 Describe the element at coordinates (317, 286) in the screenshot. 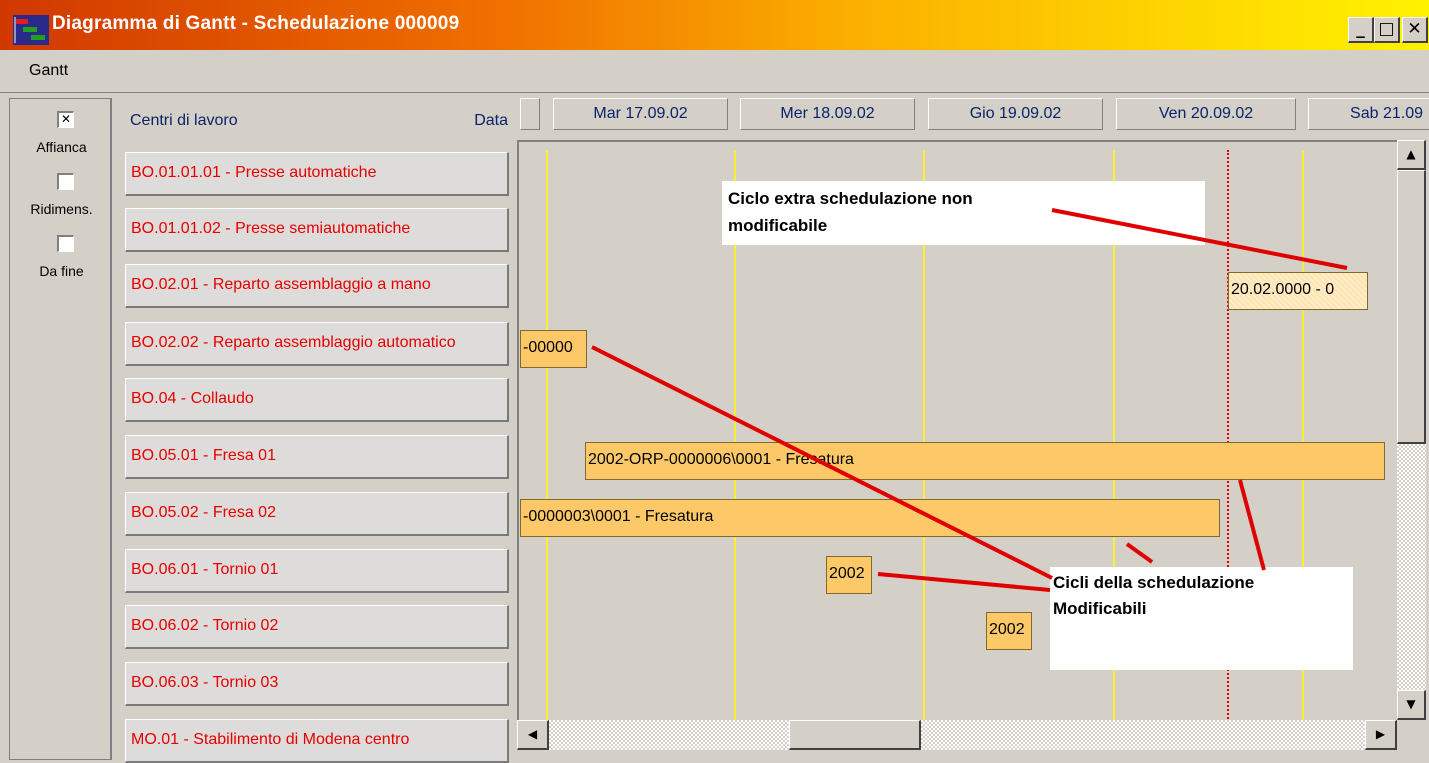

I see `work-center-row: BO.02.01 - Reparto assemblaggio a mano` at that location.